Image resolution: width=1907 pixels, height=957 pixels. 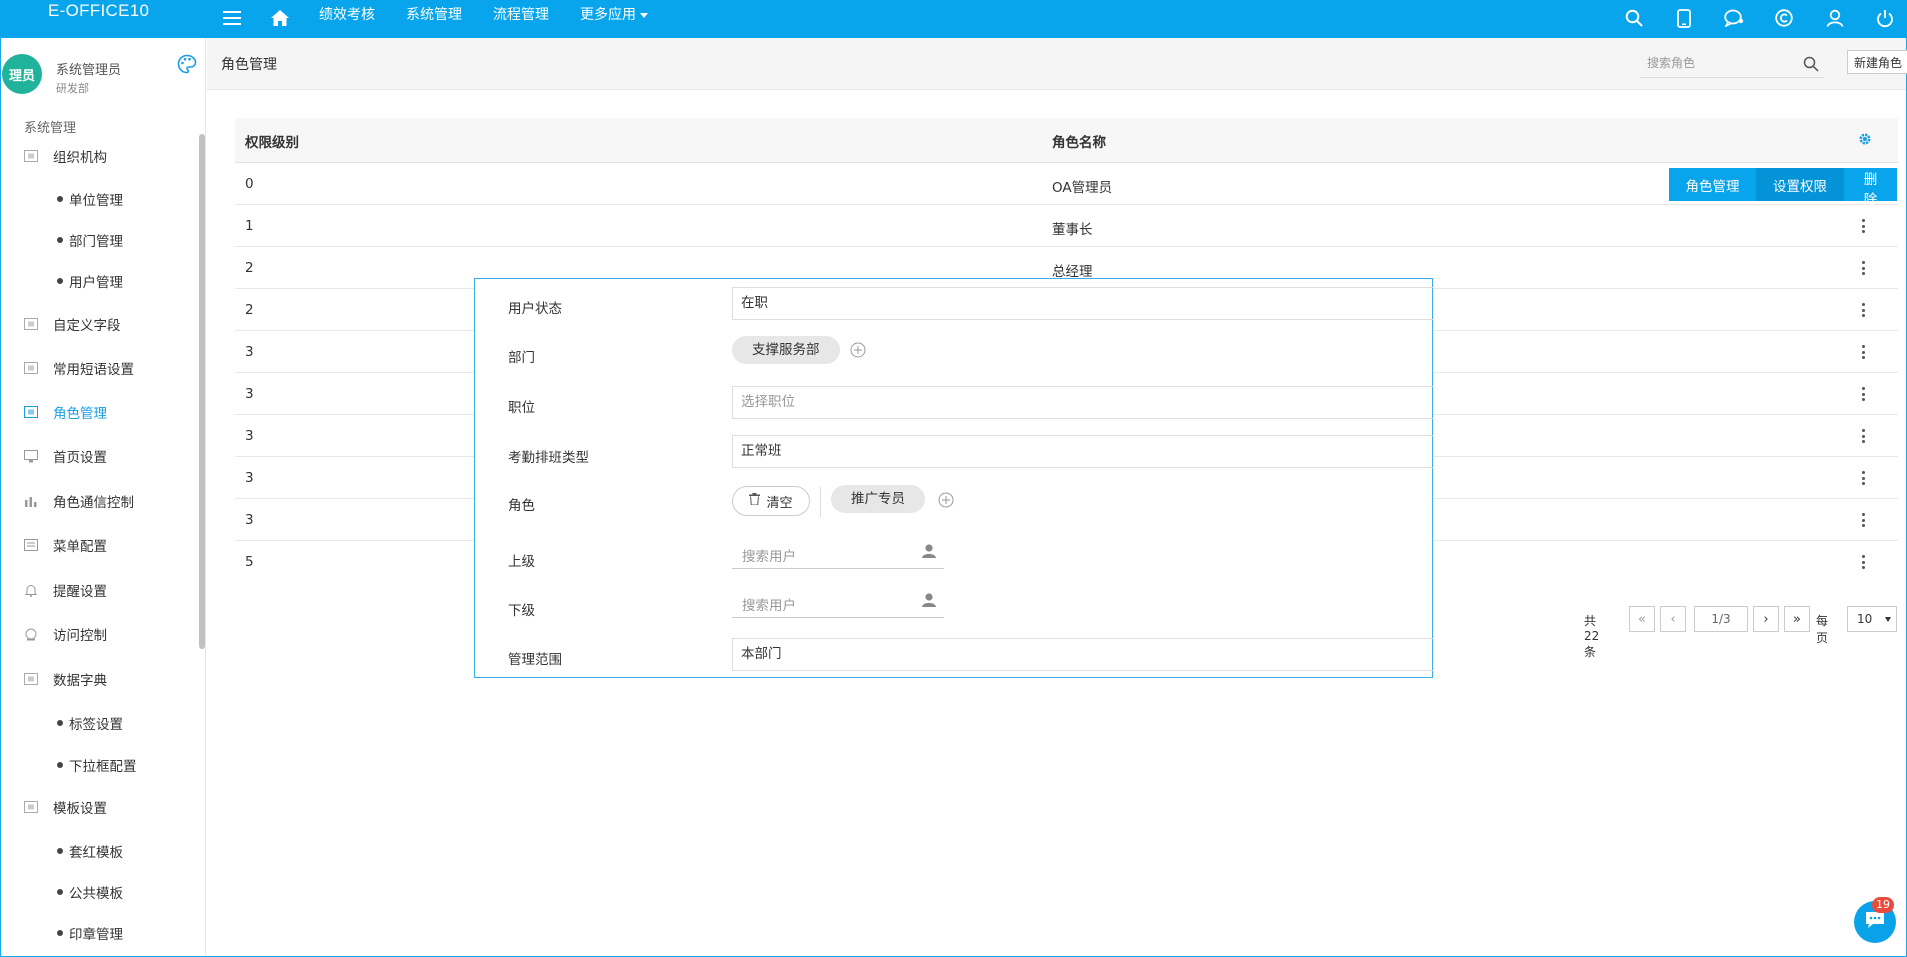 I want to click on sidebar-item-label: 提醒设置, so click(x=80, y=592).